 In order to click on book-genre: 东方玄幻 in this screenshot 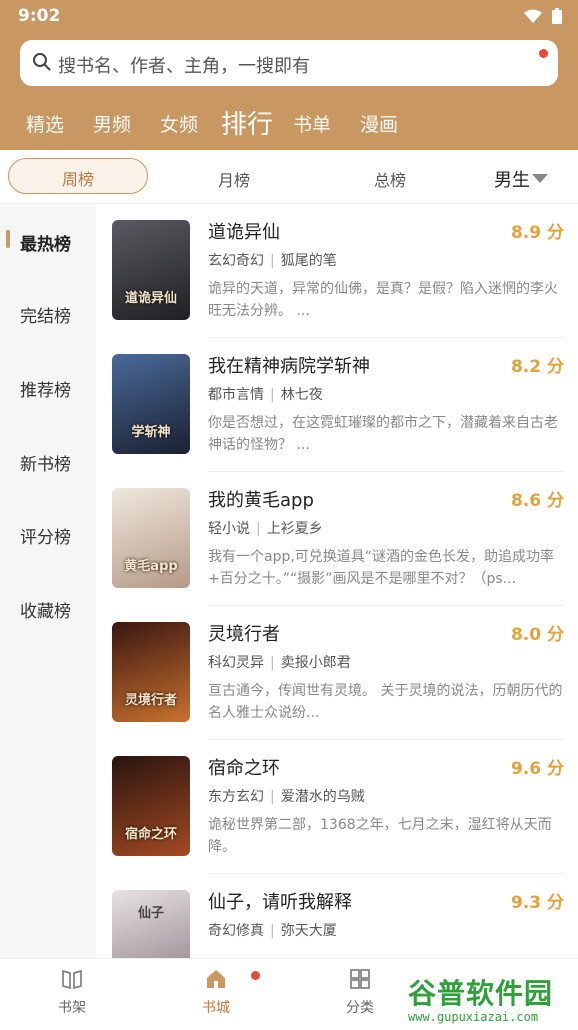, I will do `click(236, 797)`.